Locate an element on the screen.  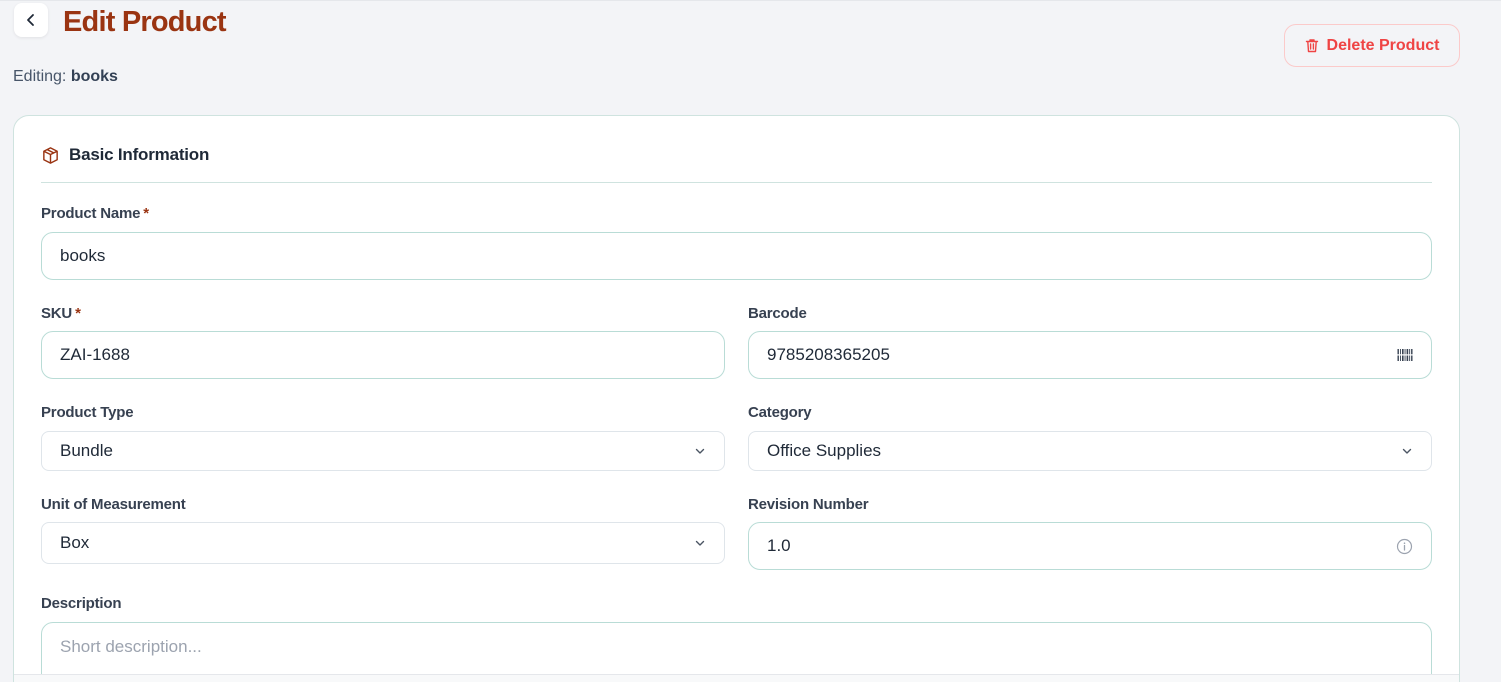
sku-label: SKU * is located at coordinates (61, 314).